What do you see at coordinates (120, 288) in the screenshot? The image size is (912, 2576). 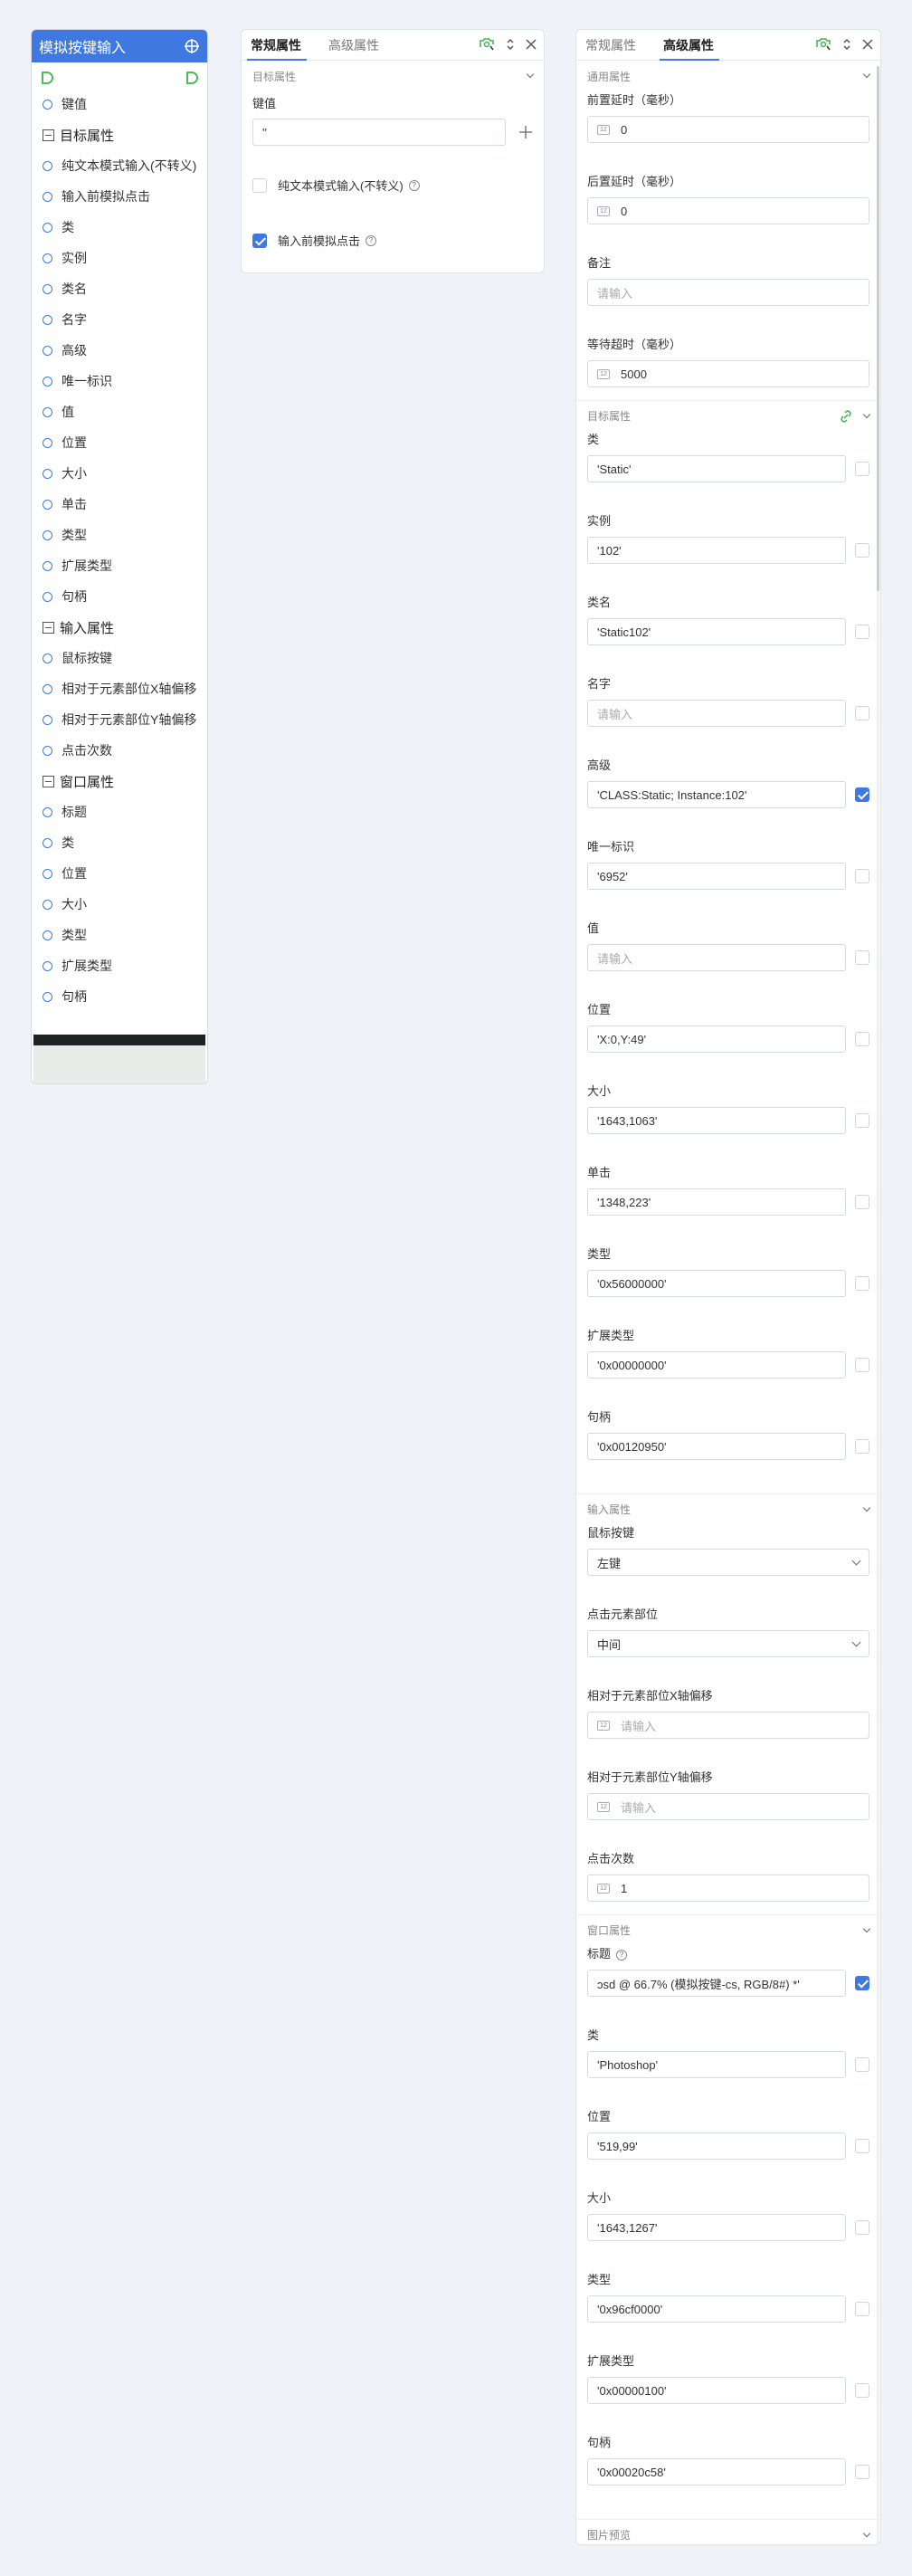 I see `node-property-row: 类名` at bounding box center [120, 288].